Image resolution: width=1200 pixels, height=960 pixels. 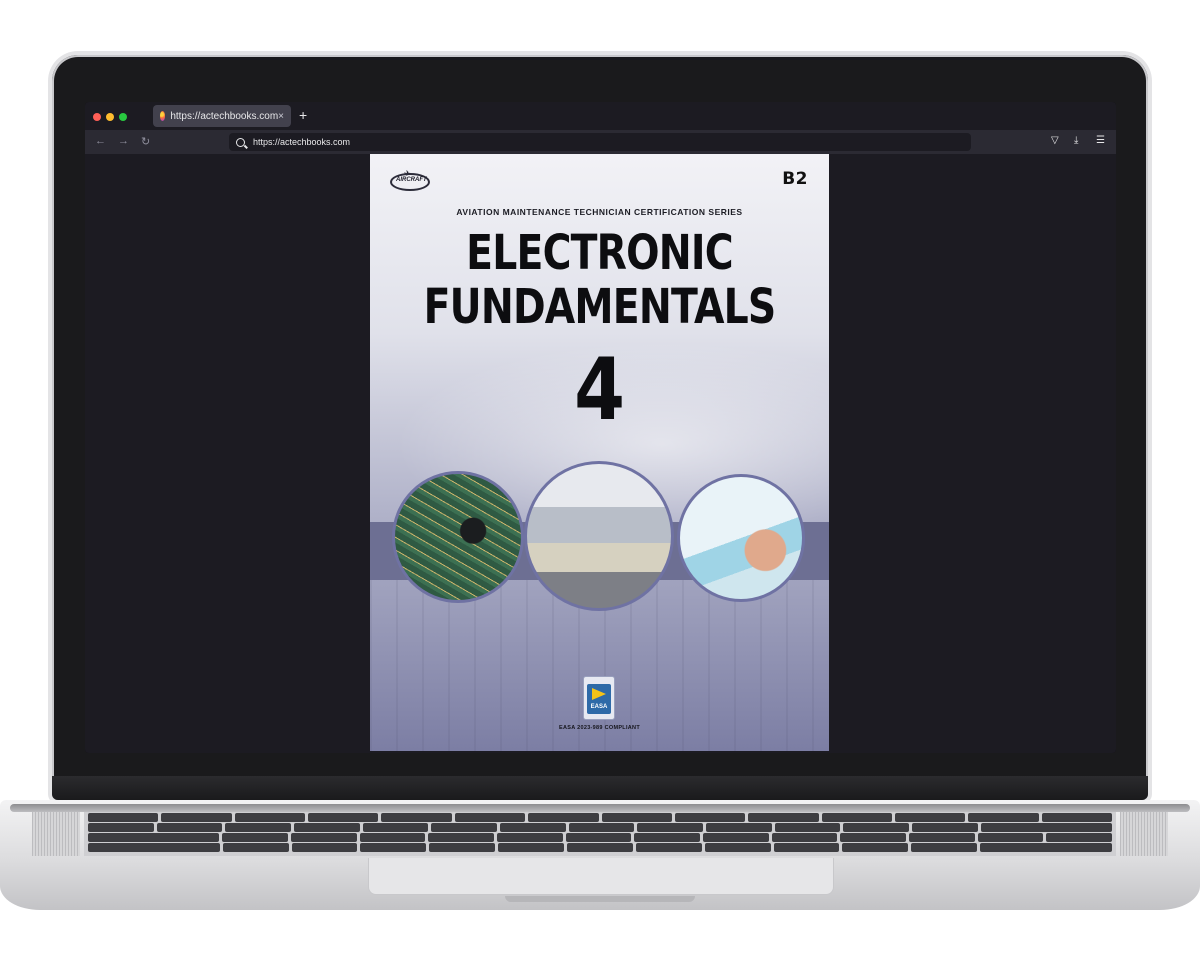 I want to click on title-line-1: ELECTRONIC, so click(x=599, y=253).